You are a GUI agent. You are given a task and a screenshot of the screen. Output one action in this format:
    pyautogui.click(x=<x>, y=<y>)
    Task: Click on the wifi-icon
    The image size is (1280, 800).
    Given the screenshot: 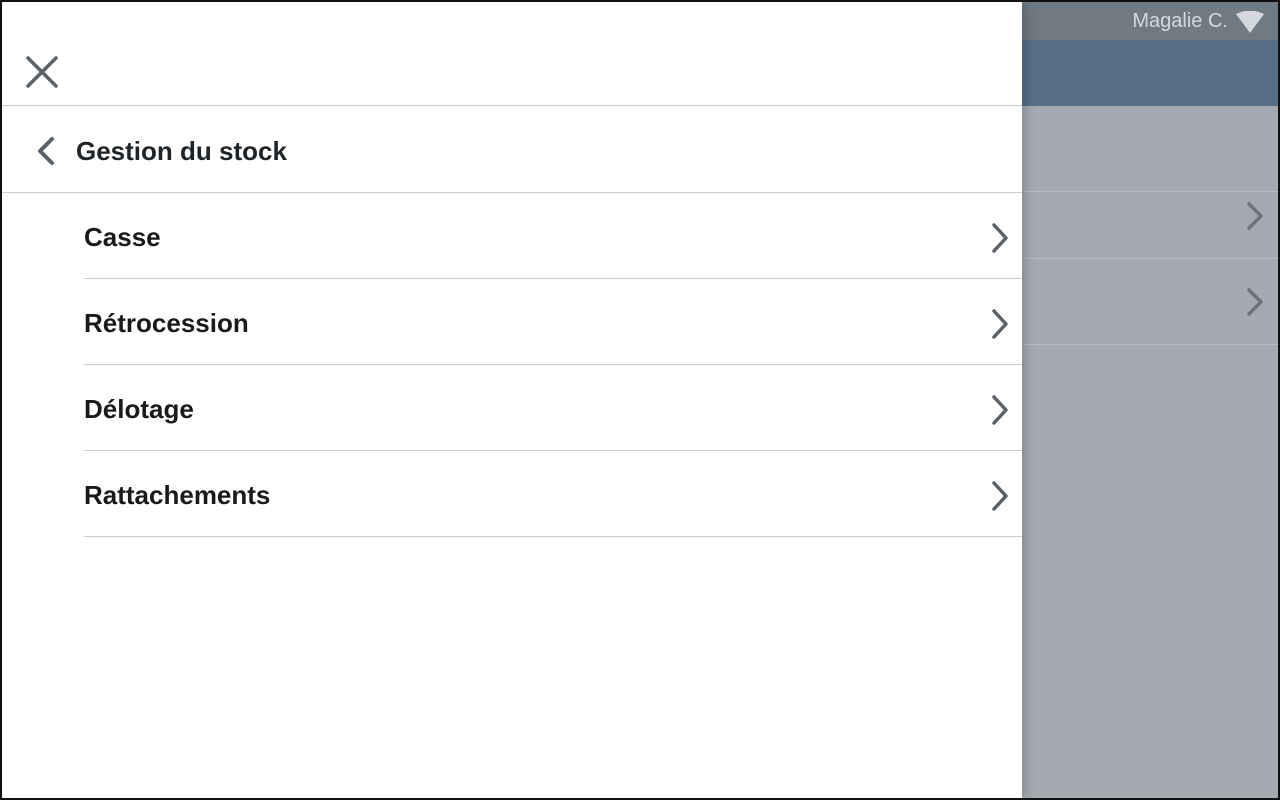 What is the action you would take?
    pyautogui.click(x=1250, y=21)
    